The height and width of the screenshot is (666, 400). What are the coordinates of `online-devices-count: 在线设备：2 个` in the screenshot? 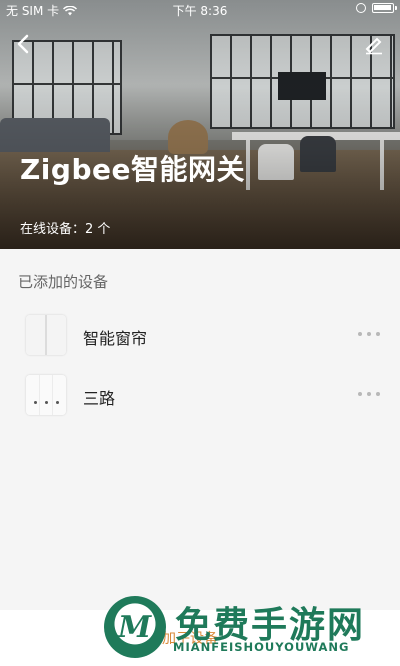 It's located at (65, 229).